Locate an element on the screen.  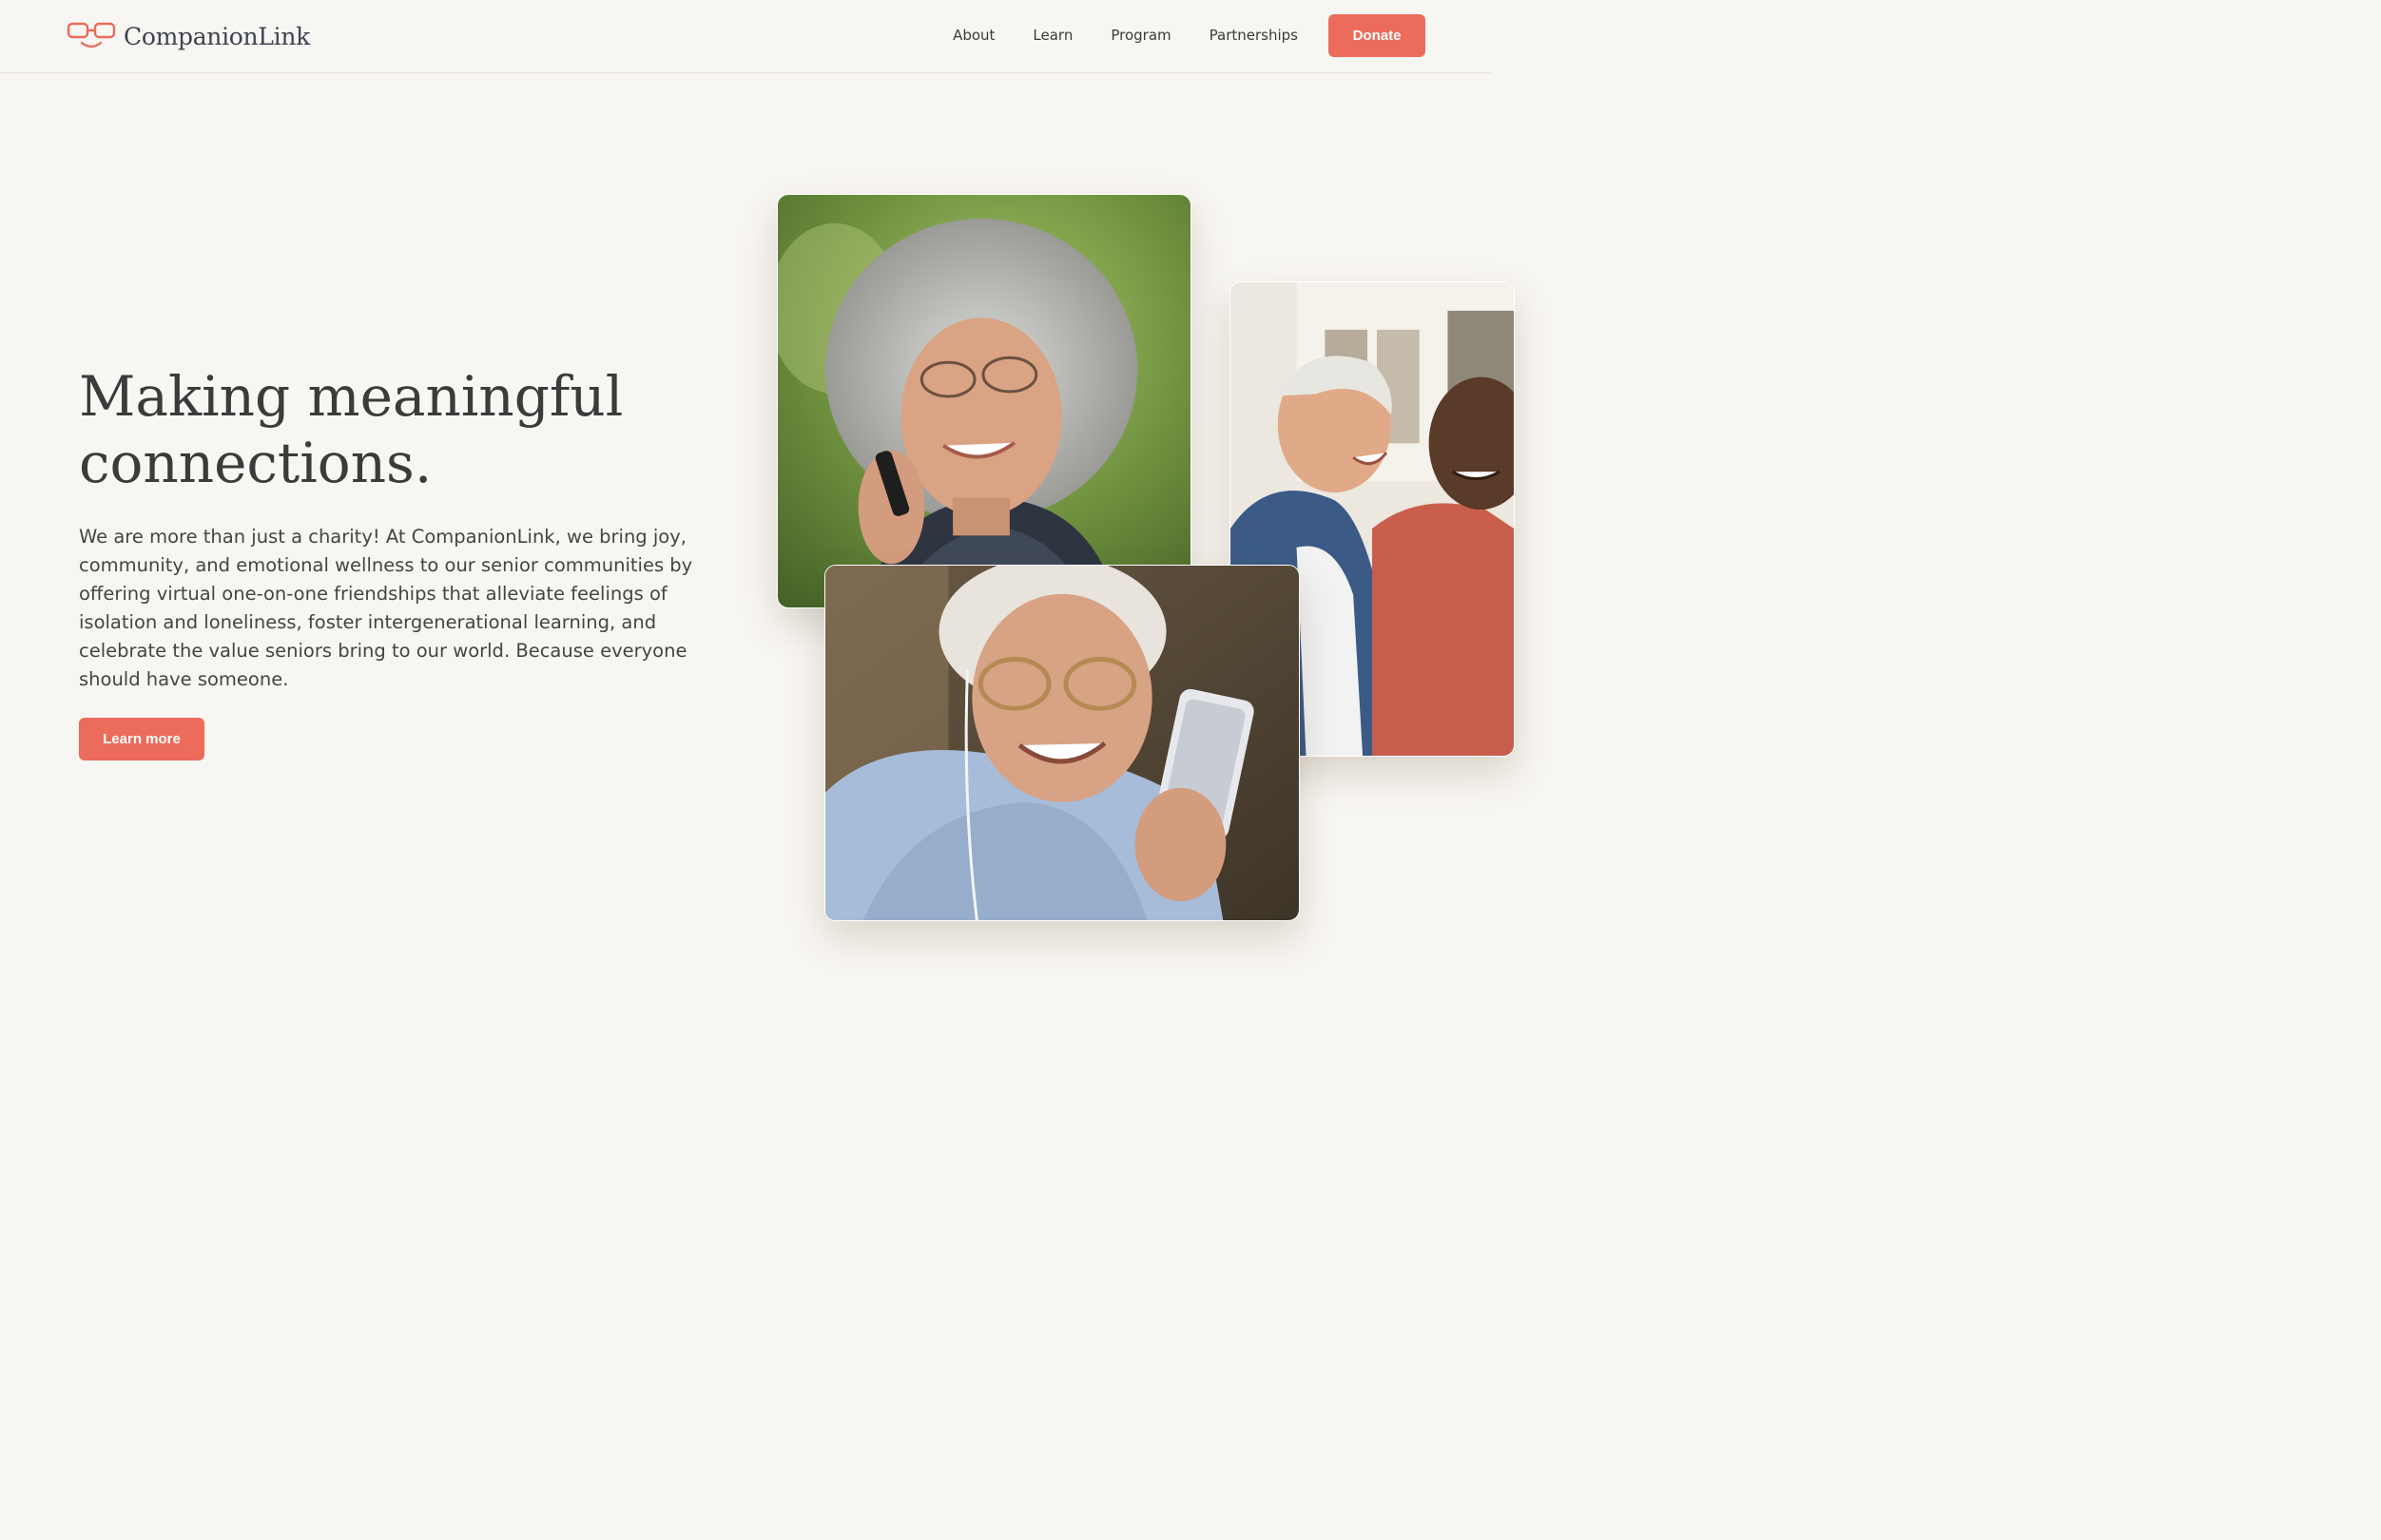
hero-title-line-2: connections. is located at coordinates (256, 463).